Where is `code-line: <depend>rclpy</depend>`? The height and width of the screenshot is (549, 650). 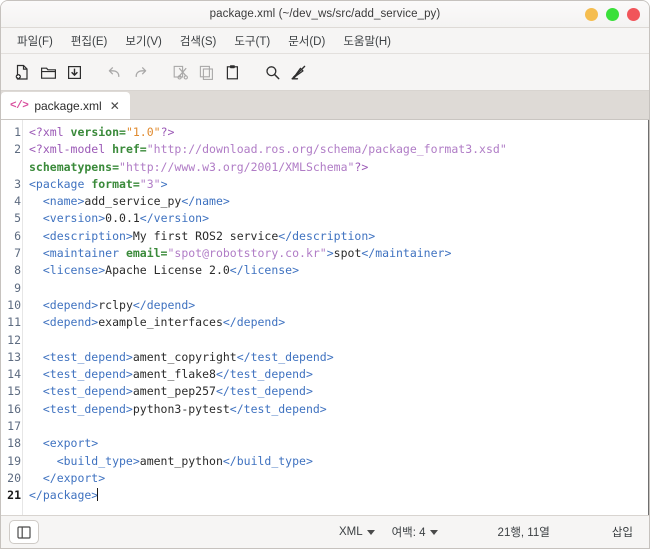 code-line: <depend>rclpy</depend> is located at coordinates (338, 305).